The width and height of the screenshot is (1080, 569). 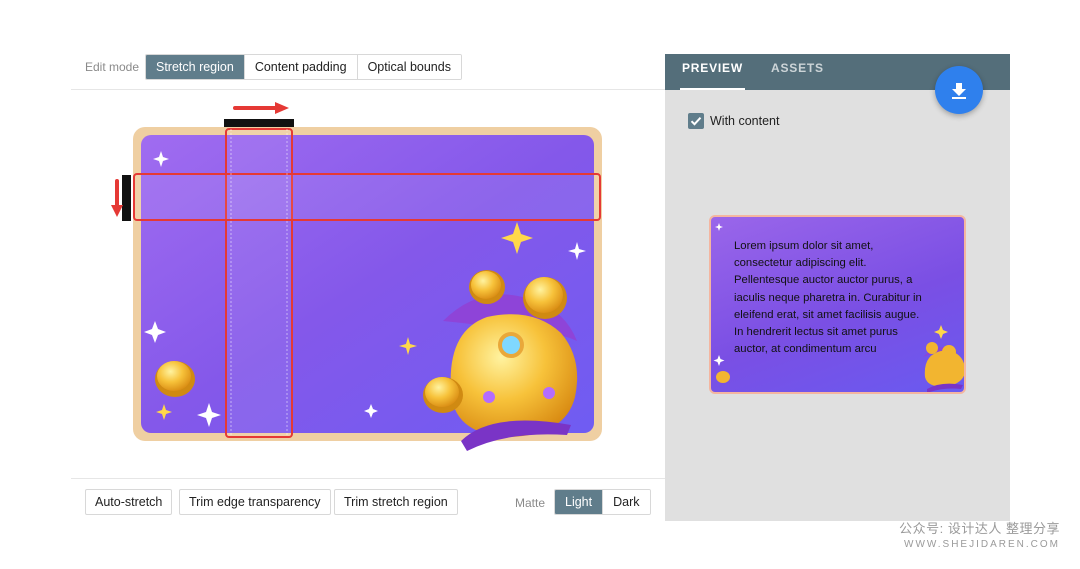 What do you see at coordinates (979, 528) in the screenshot?
I see `watermark-line-1: 公众号: 设计达人 整理分享` at bounding box center [979, 528].